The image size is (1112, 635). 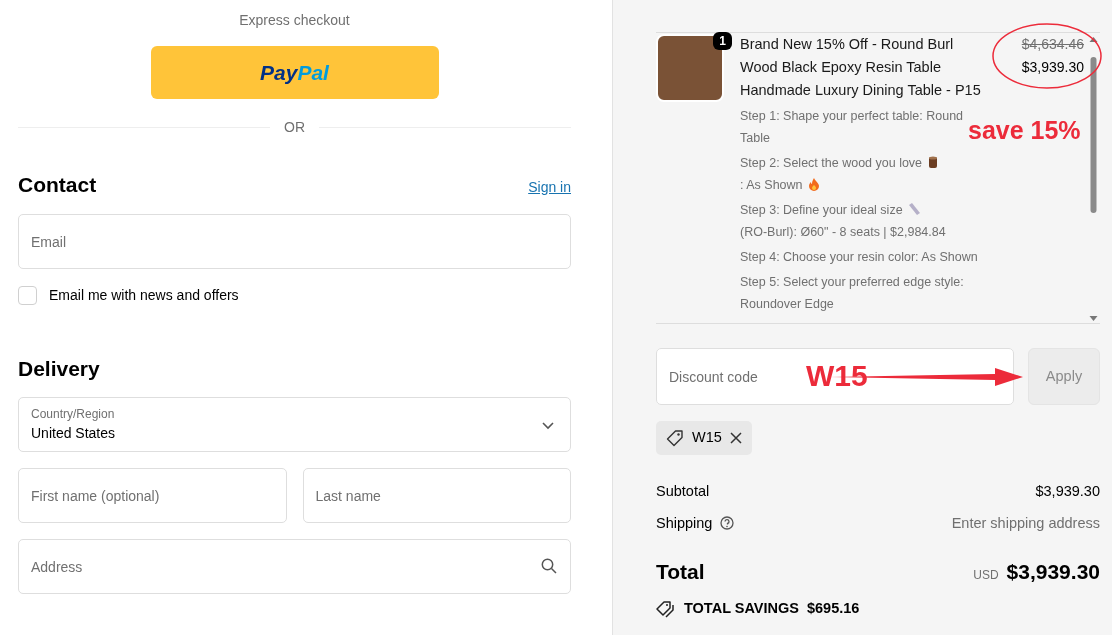 I want to click on first-name-field: First name (optional), so click(x=152, y=496).